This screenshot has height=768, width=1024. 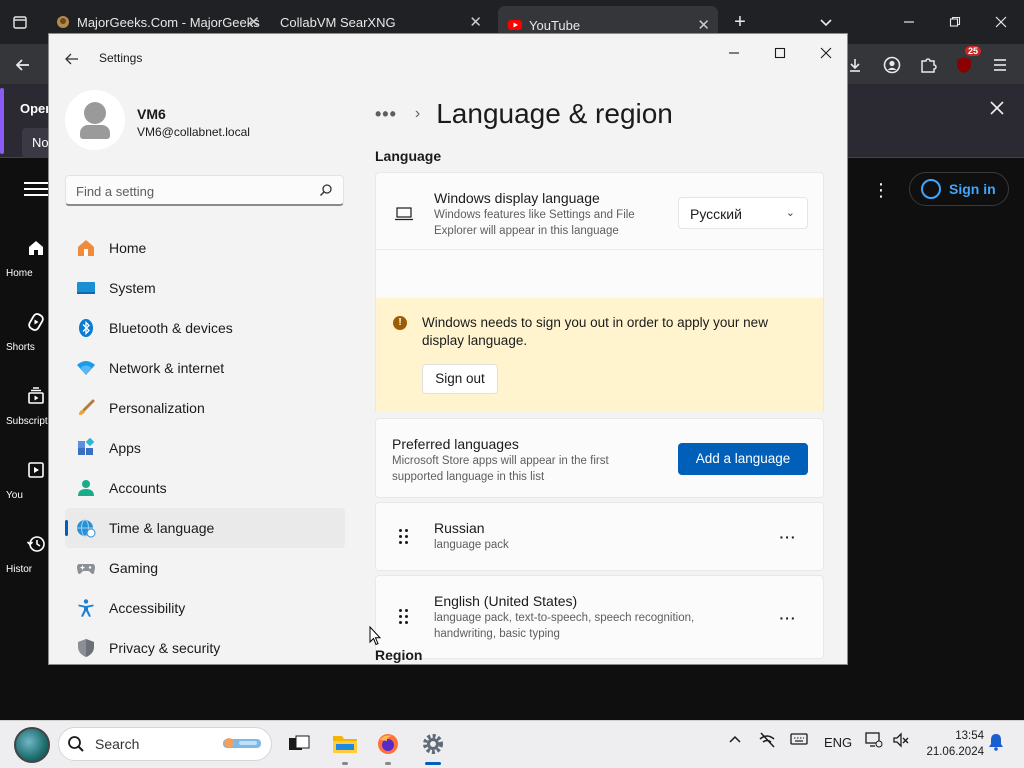 What do you see at coordinates (32, 745) in the screenshot?
I see `start-button` at bounding box center [32, 745].